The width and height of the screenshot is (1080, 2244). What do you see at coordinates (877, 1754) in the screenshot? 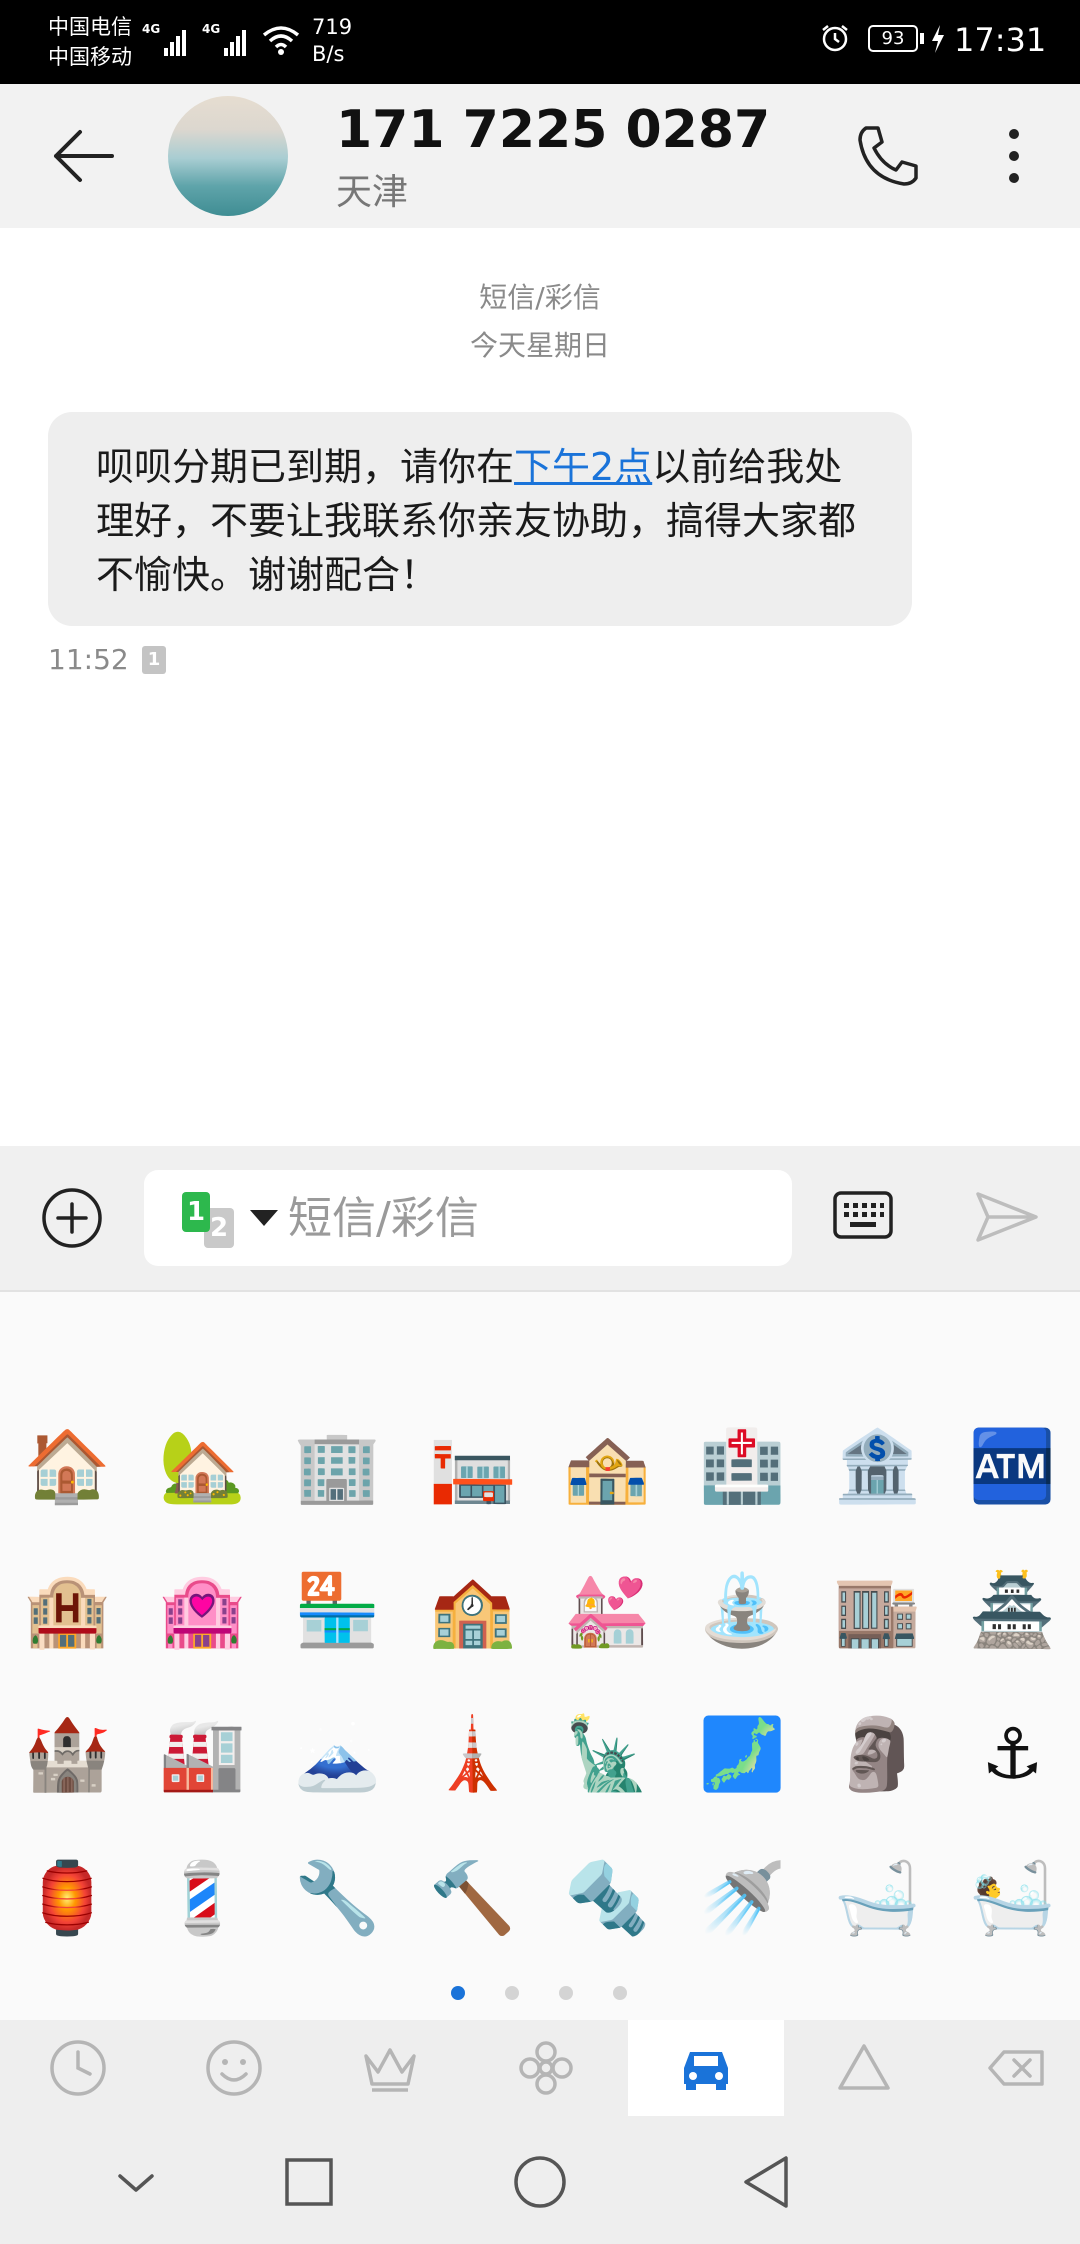
I see `moai-emoji: 🗿` at bounding box center [877, 1754].